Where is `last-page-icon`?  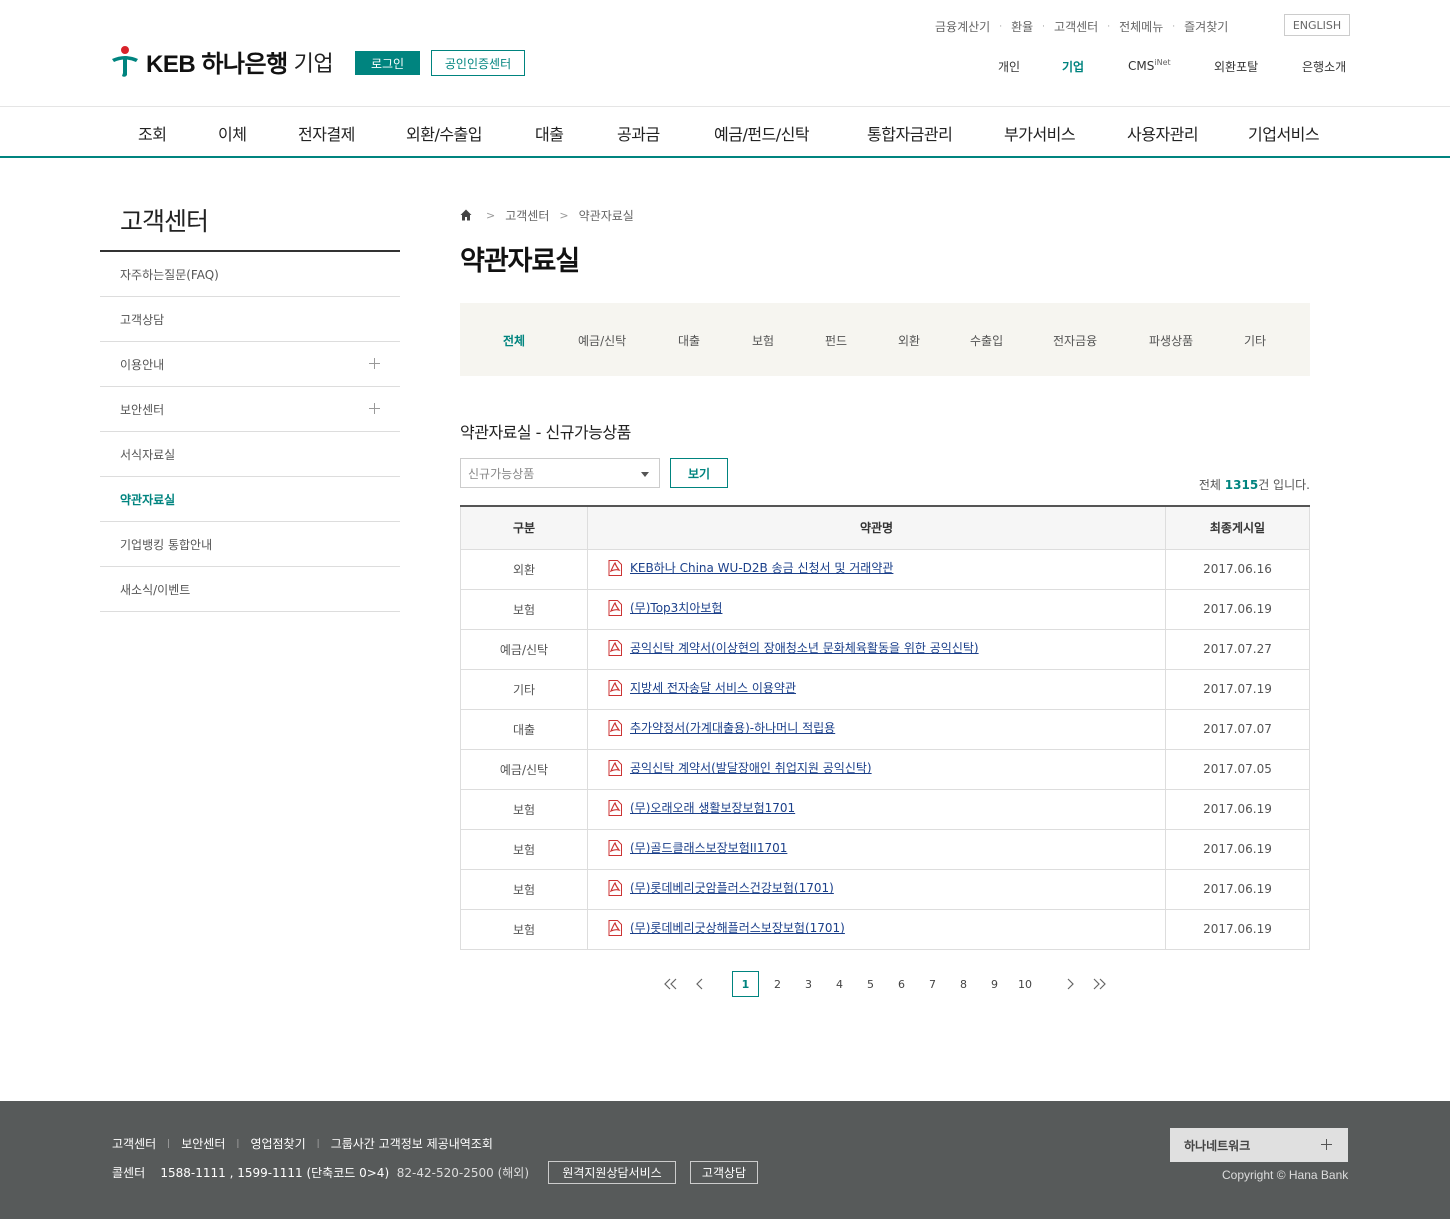
last-page-icon is located at coordinates (1099, 984).